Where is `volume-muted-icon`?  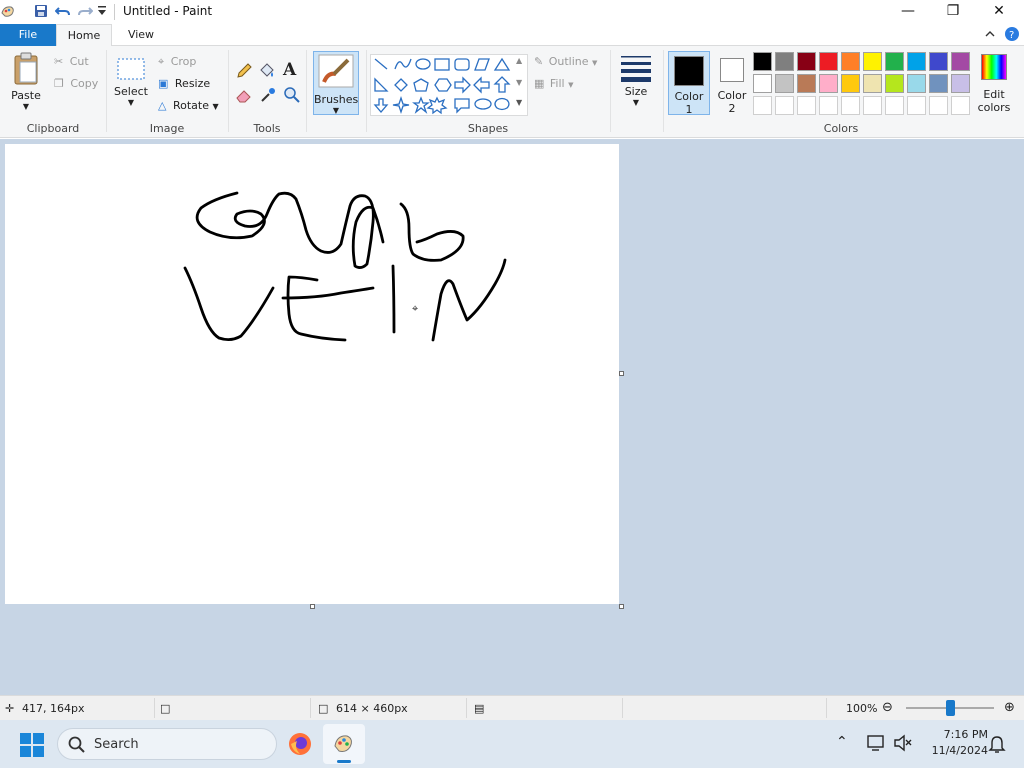 volume-muted-icon is located at coordinates (903, 743).